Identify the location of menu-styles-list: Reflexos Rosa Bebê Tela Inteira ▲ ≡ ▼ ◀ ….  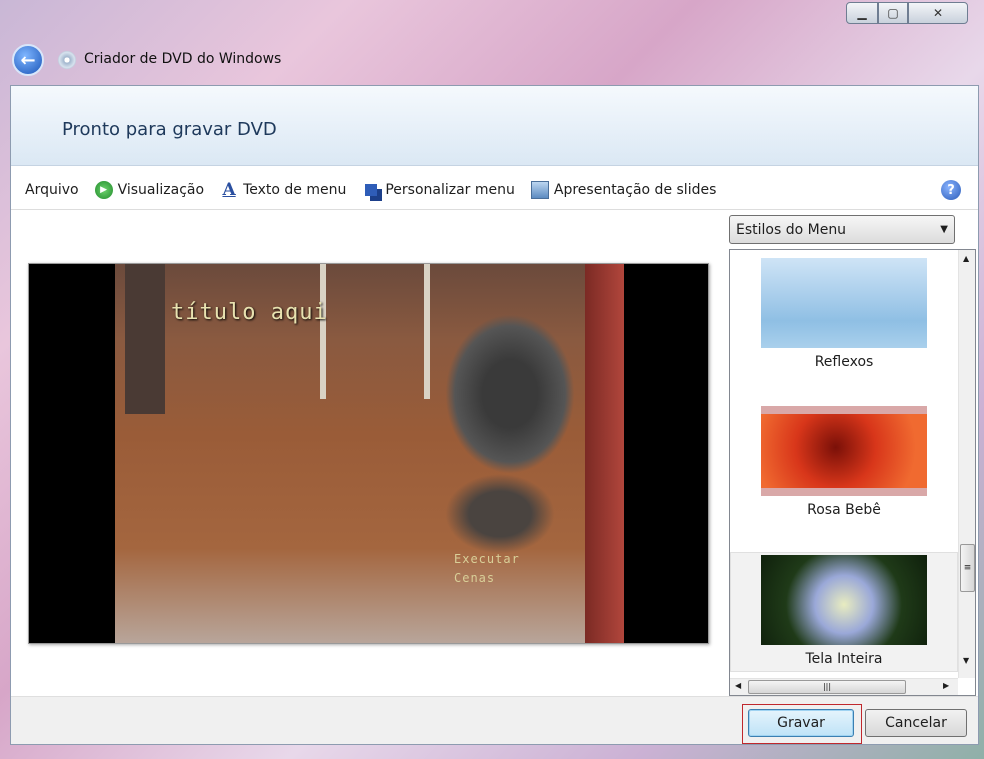
(852, 472).